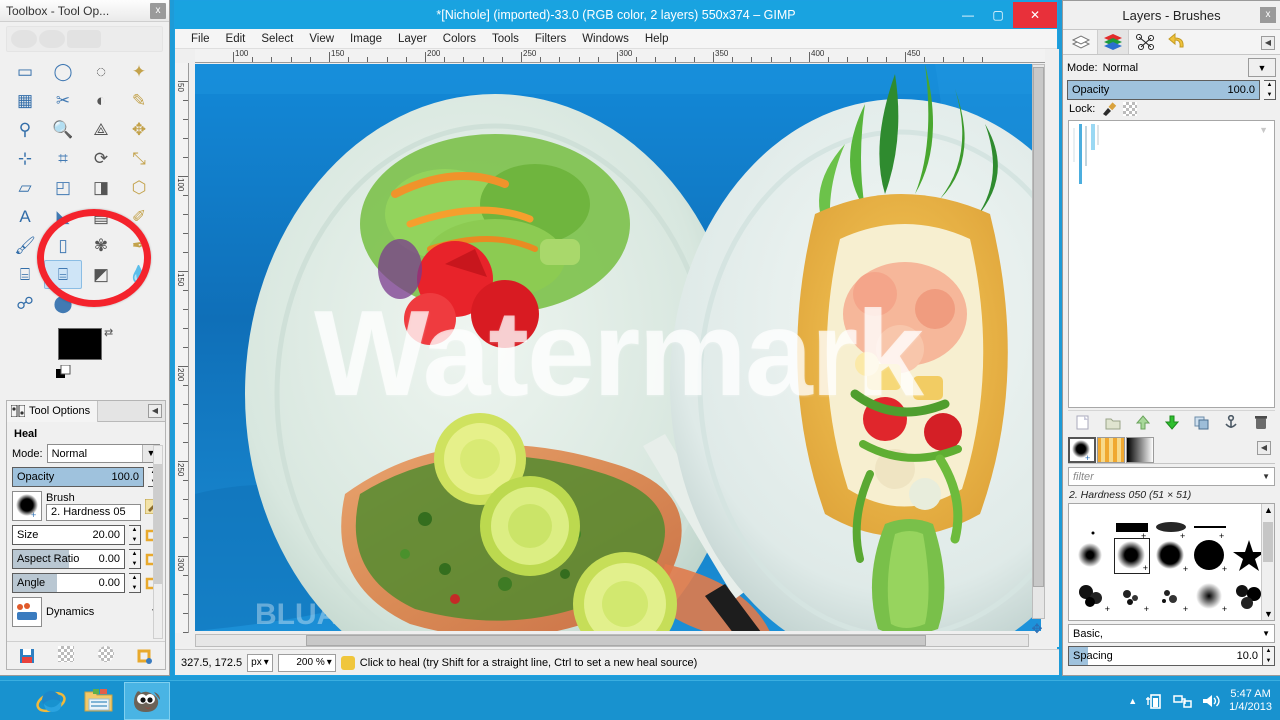 The height and width of the screenshot is (720, 1280). Describe the element at coordinates (1132, 701) in the screenshot. I see `show-hidden-icons-button: ▲` at that location.